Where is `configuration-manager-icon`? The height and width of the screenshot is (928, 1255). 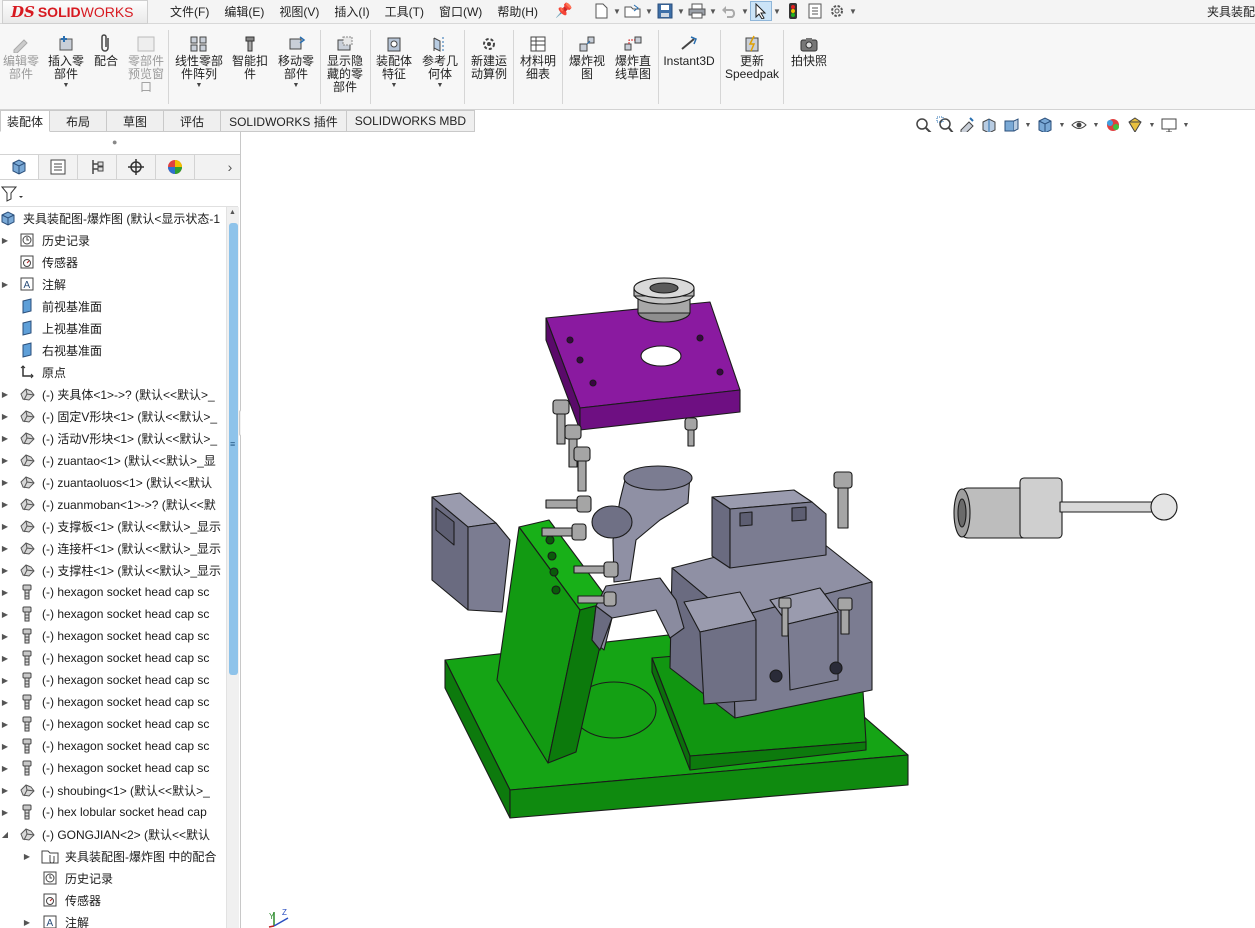 configuration-manager-icon is located at coordinates (97, 167).